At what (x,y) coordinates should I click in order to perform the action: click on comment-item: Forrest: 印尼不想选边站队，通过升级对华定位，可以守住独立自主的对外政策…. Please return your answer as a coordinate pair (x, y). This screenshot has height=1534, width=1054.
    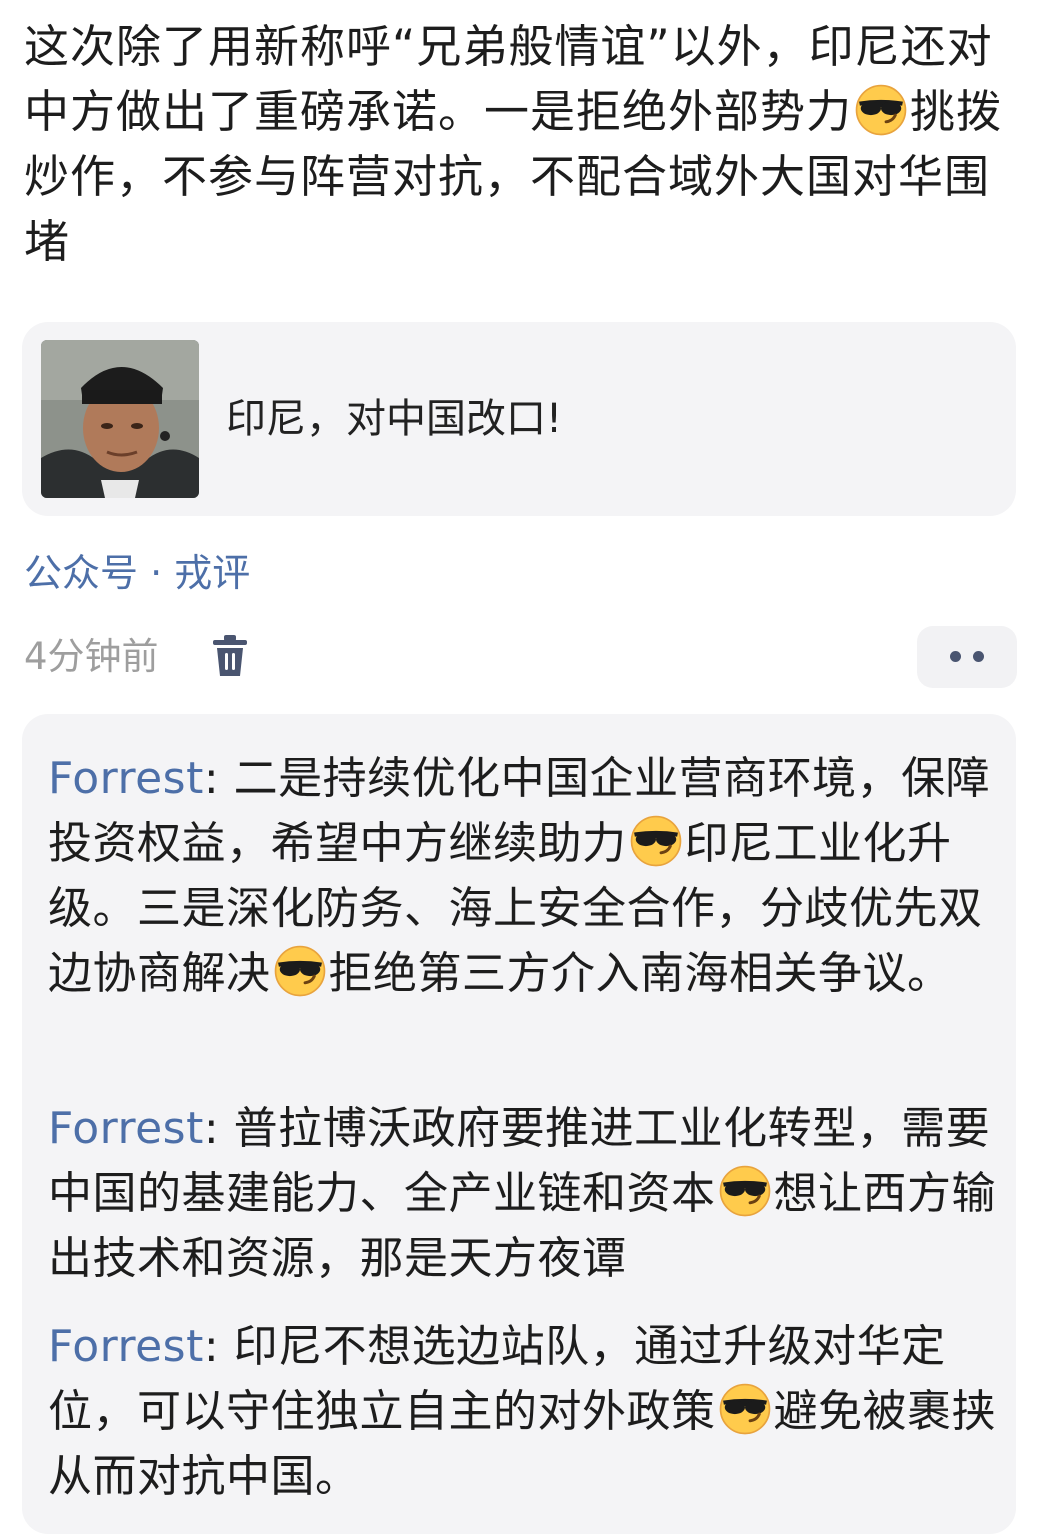
    Looking at the image, I should click on (523, 1411).